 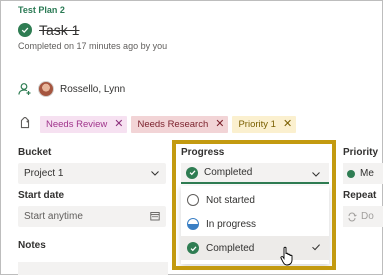 I want to click on label-chip-text: Needs Review, so click(x=77, y=124).